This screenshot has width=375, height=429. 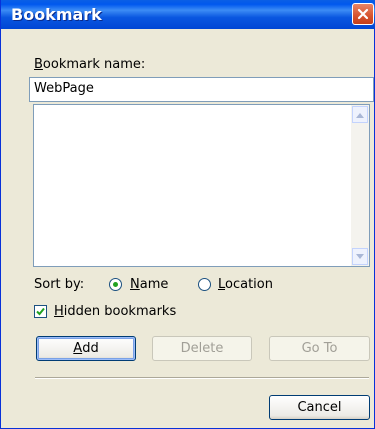 I want to click on delete-button: Delete, so click(x=202, y=348).